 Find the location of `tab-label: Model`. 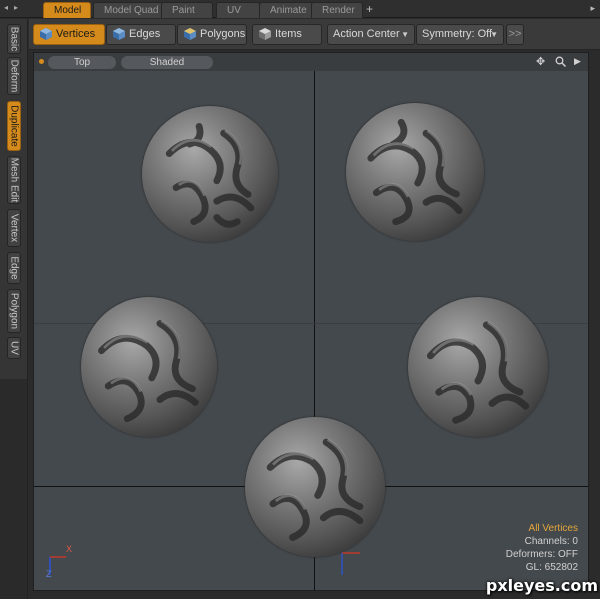

tab-label: Model is located at coordinates (68, 10).